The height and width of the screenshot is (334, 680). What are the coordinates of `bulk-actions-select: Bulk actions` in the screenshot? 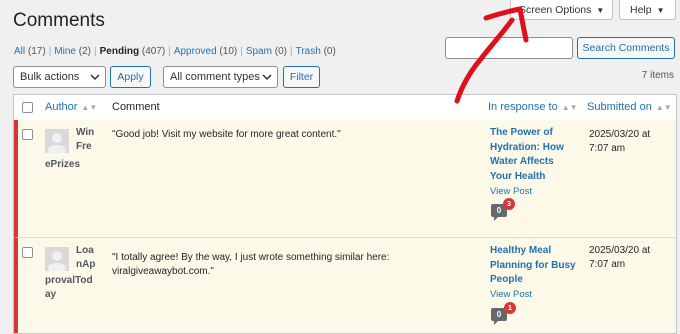 It's located at (59, 77).